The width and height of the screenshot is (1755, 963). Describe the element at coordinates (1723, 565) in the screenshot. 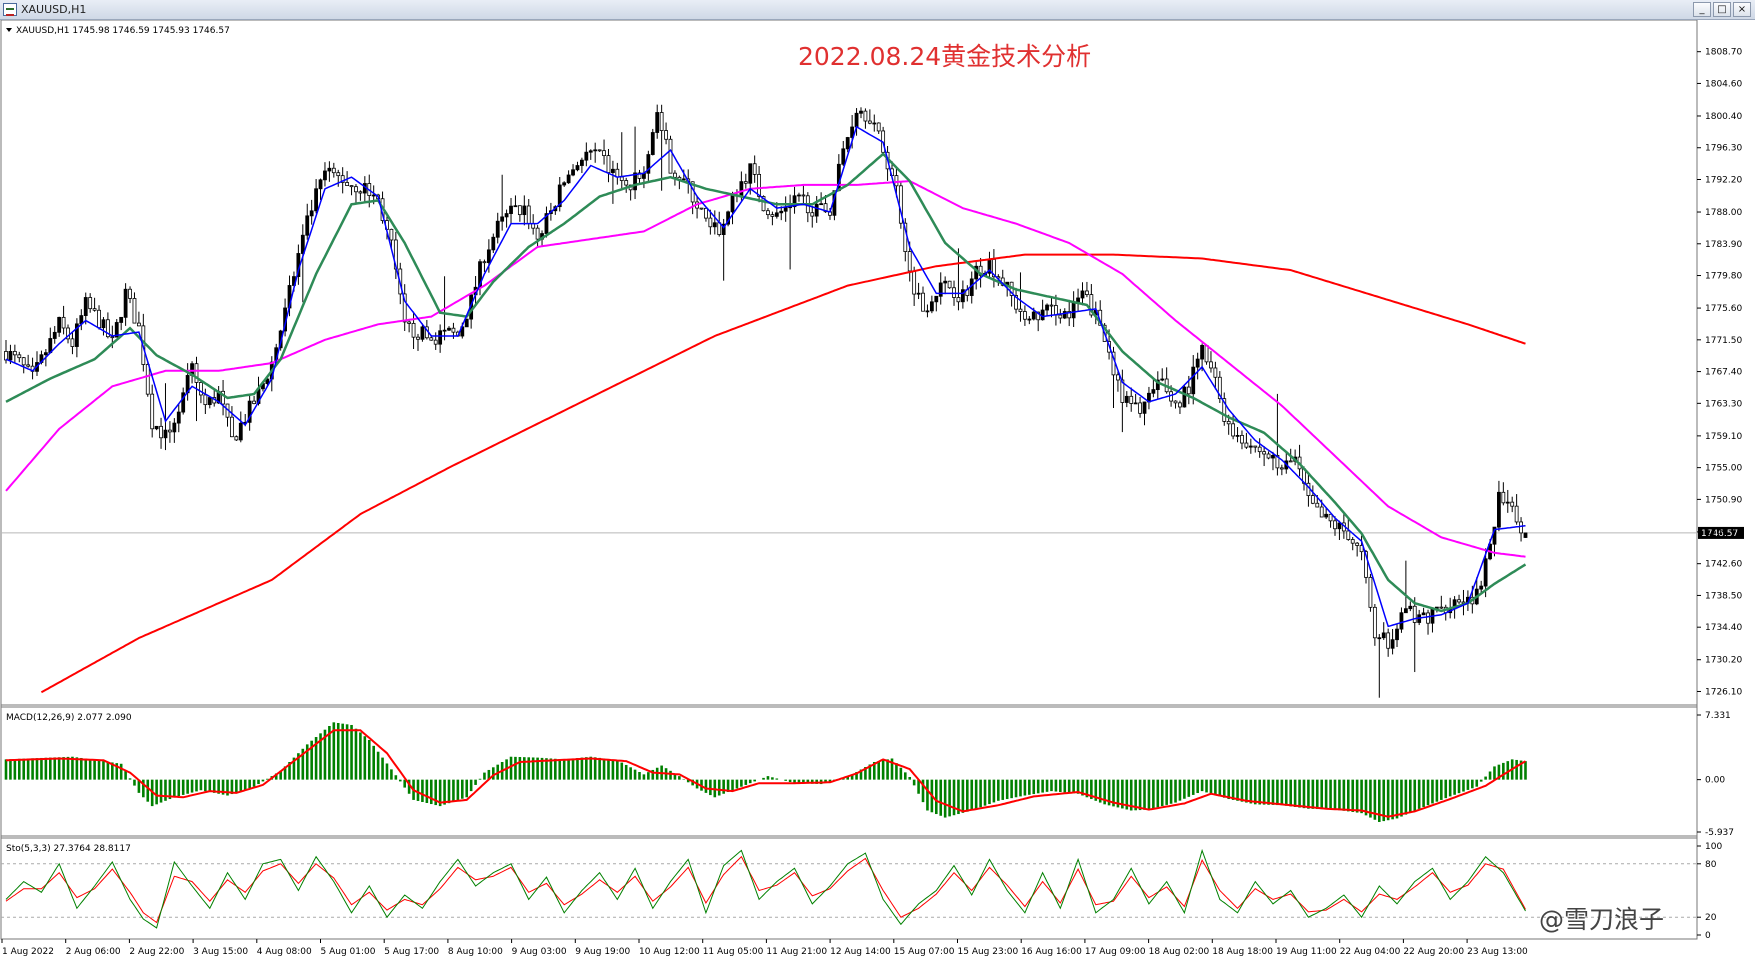

I see `price-tick-label: 1742.60` at that location.